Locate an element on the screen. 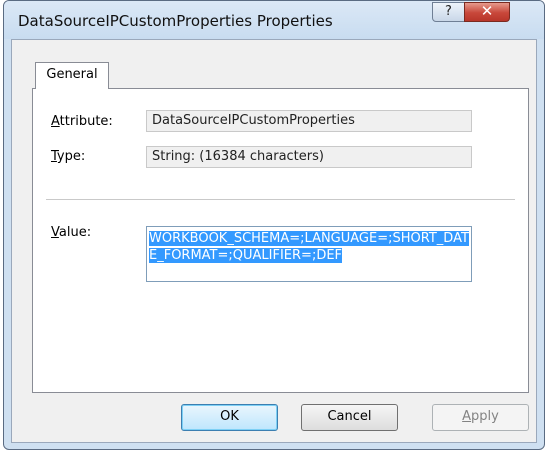 The height and width of the screenshot is (452, 551). separator is located at coordinates (280, 200).